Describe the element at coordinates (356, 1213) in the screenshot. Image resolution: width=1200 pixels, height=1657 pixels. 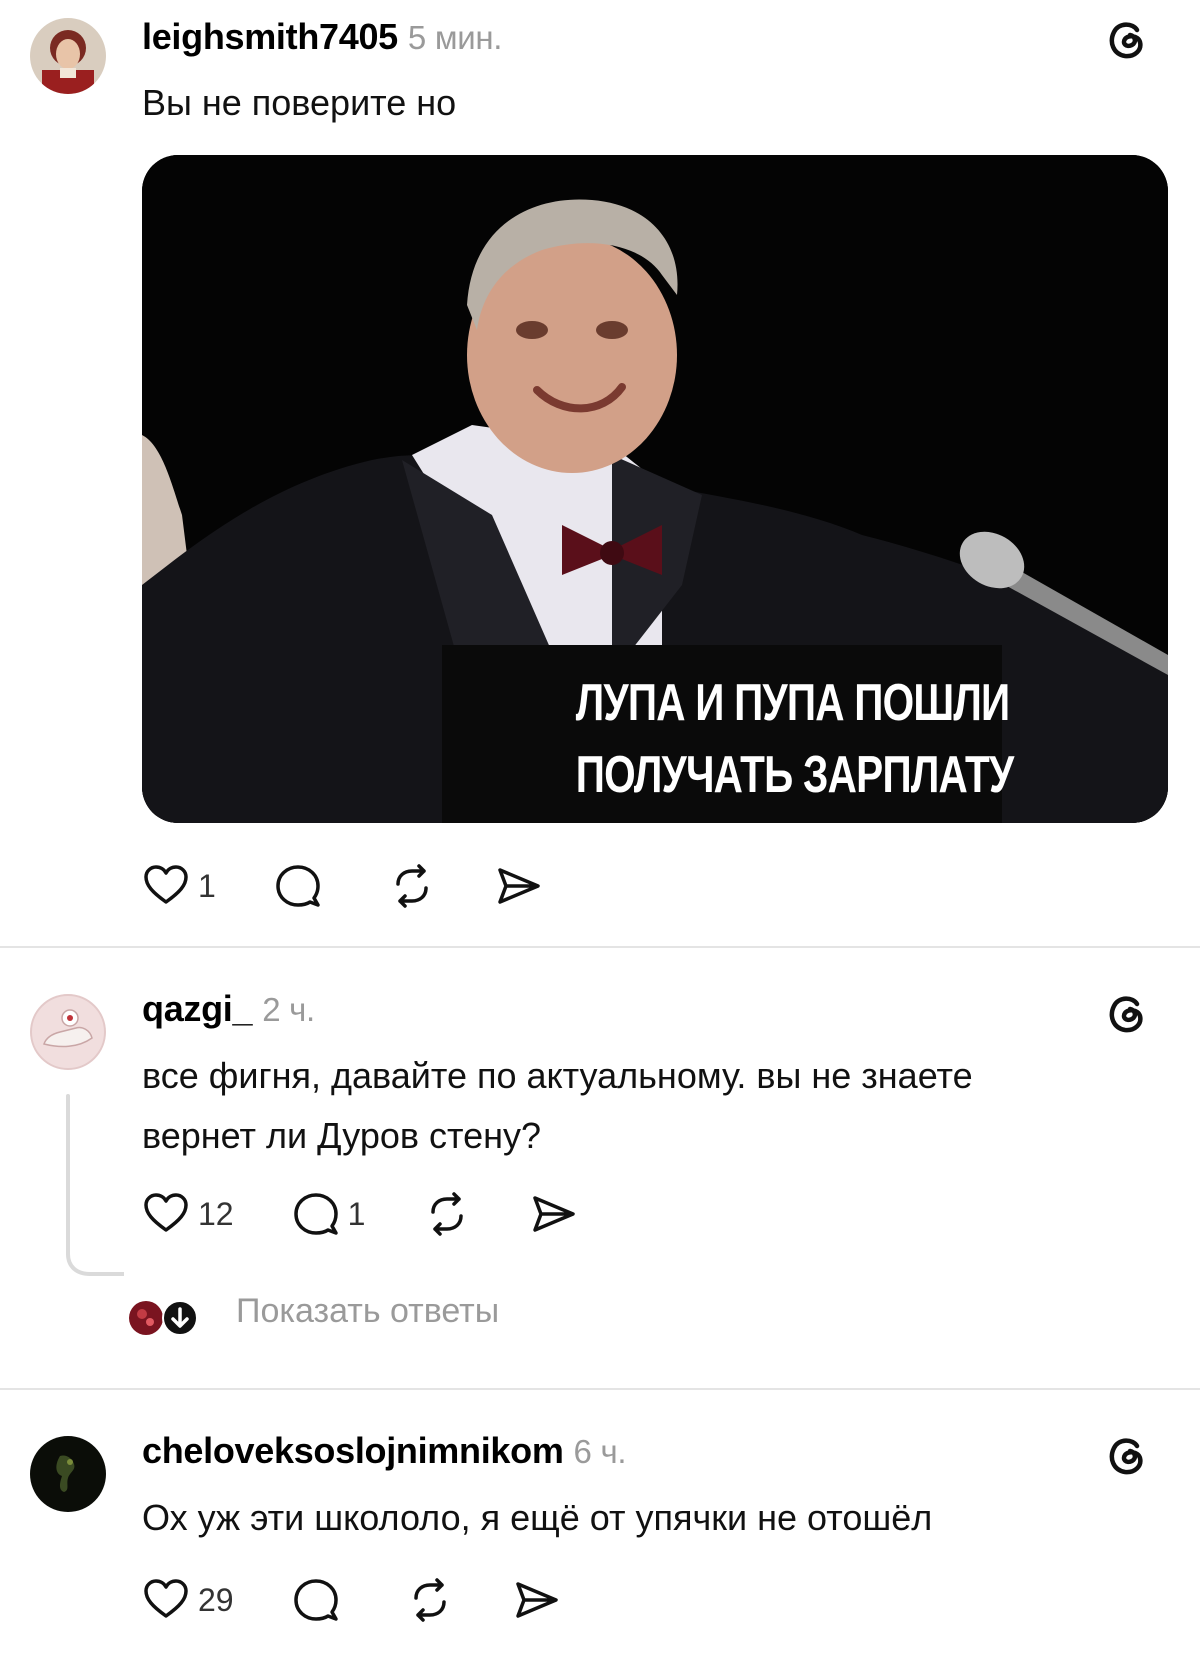
I see `reply-count: 1` at that location.